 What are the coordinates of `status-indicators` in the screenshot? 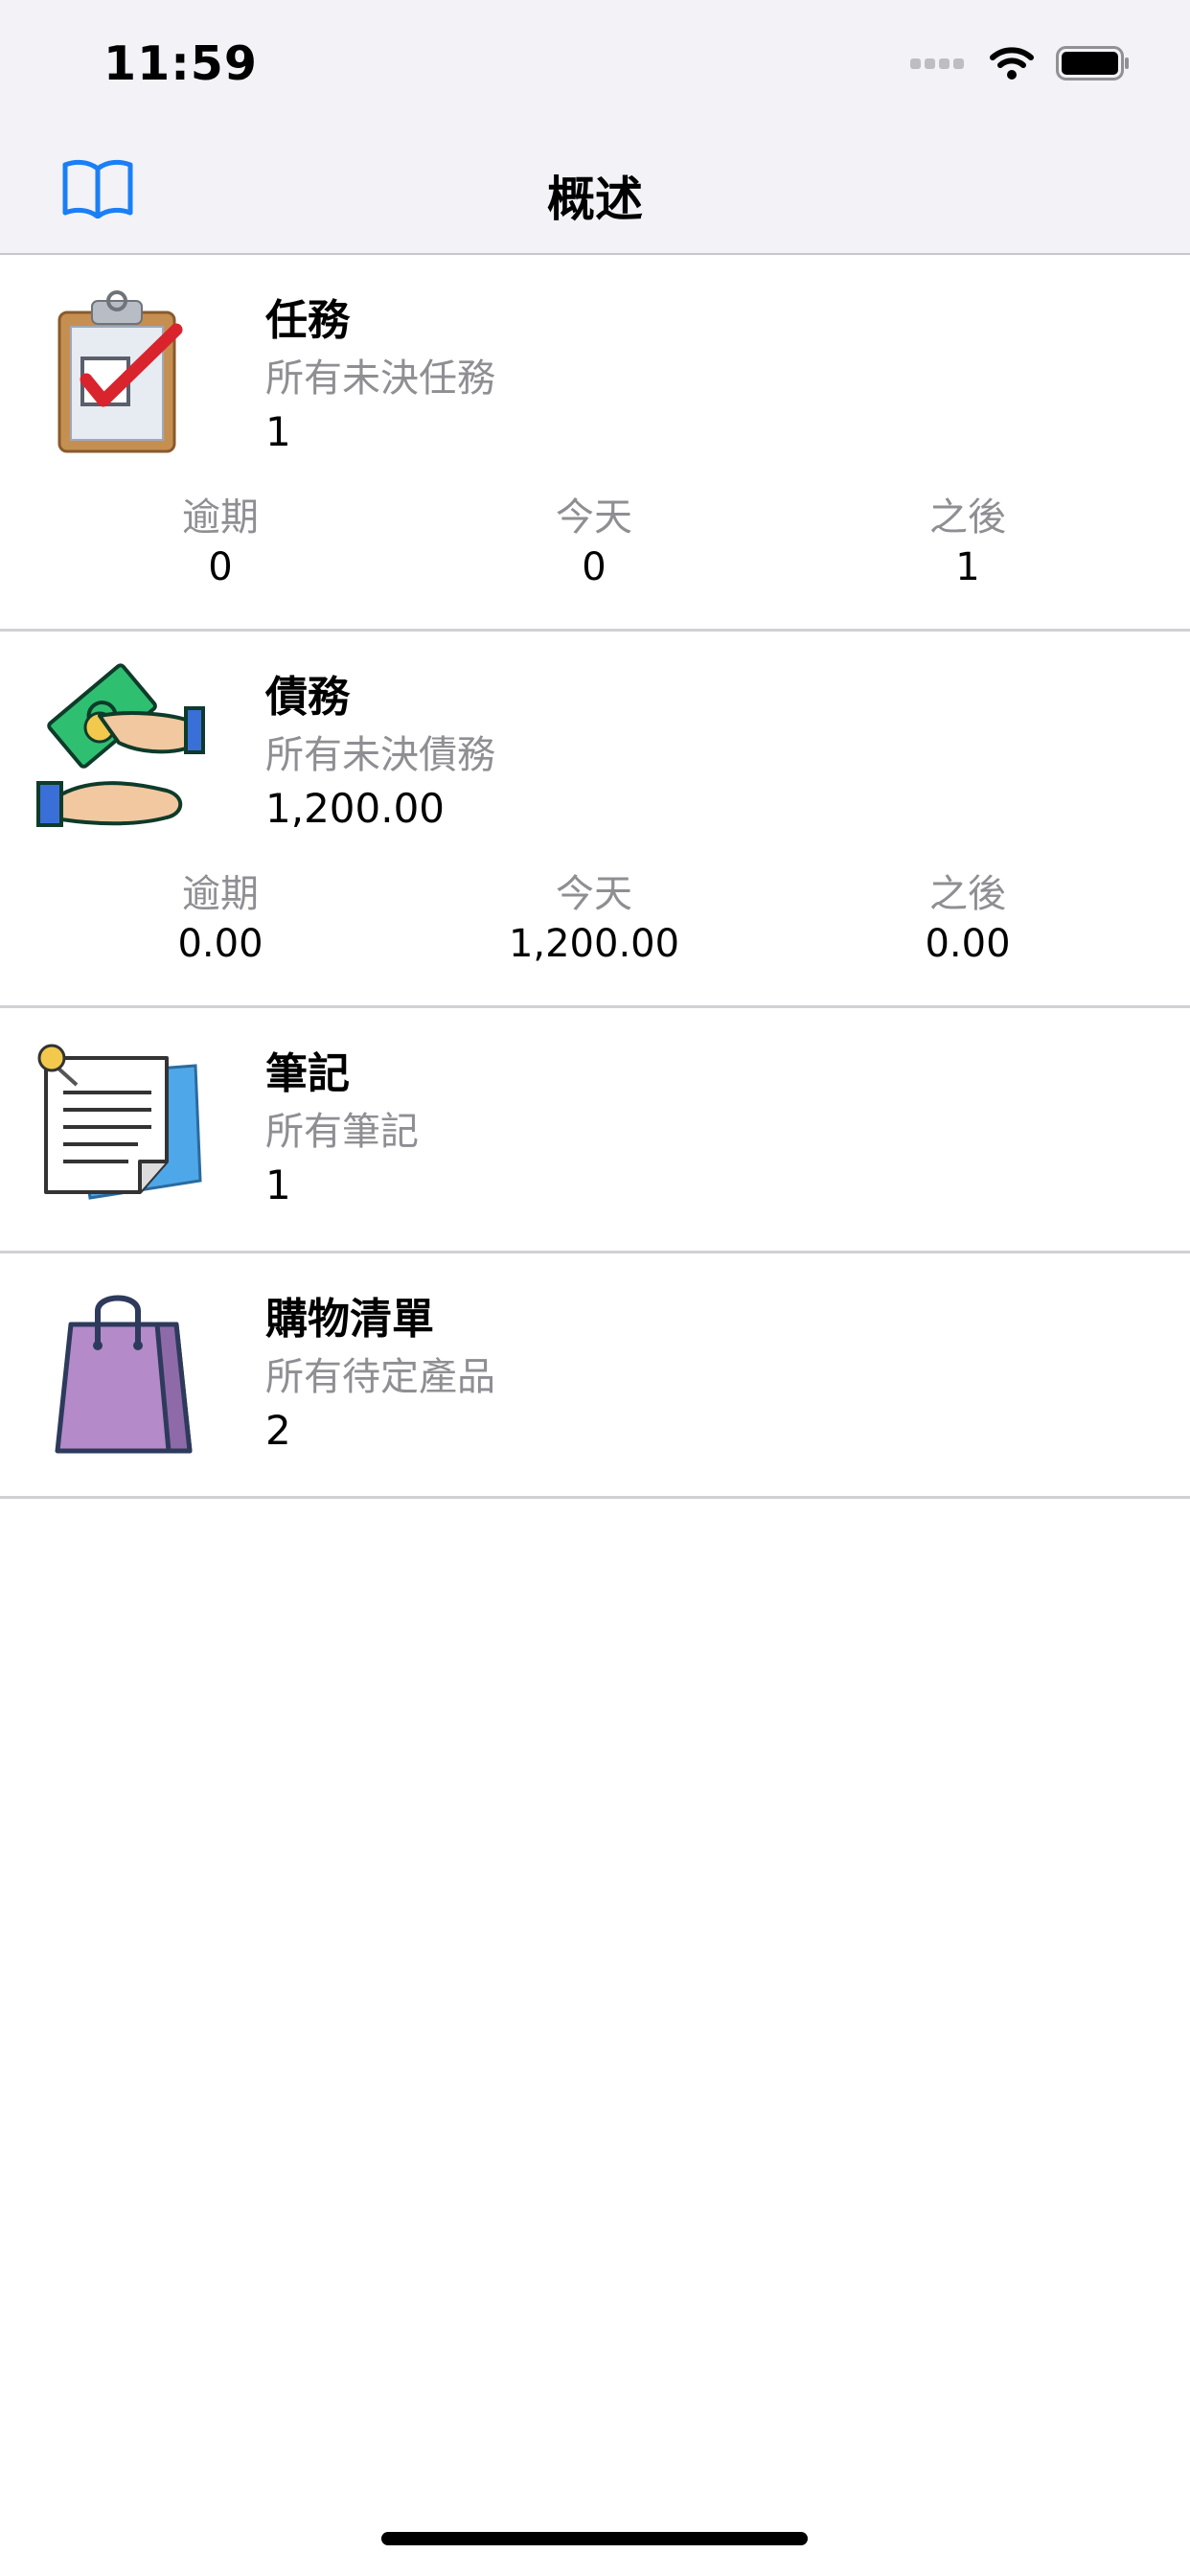 It's located at (1020, 63).